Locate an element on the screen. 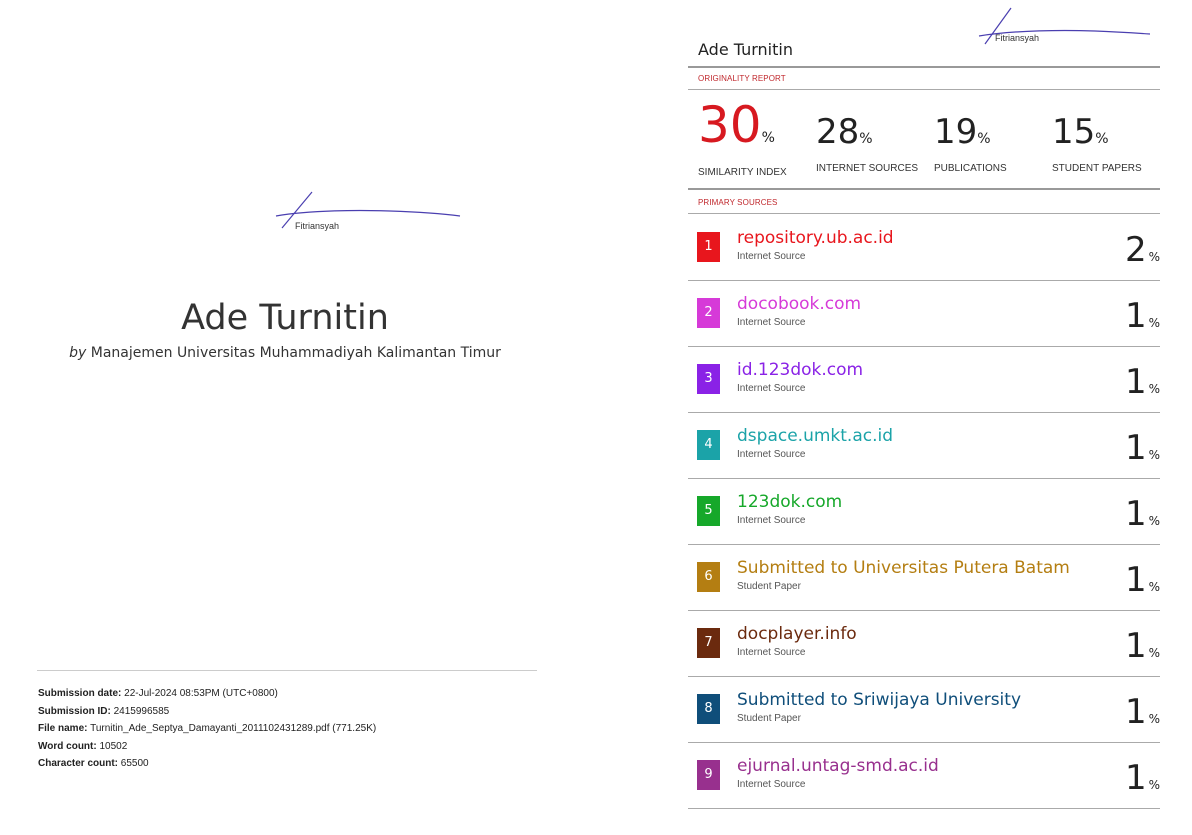 The height and width of the screenshot is (835, 1192). source-percentage: 2% is located at coordinates (1142, 250).